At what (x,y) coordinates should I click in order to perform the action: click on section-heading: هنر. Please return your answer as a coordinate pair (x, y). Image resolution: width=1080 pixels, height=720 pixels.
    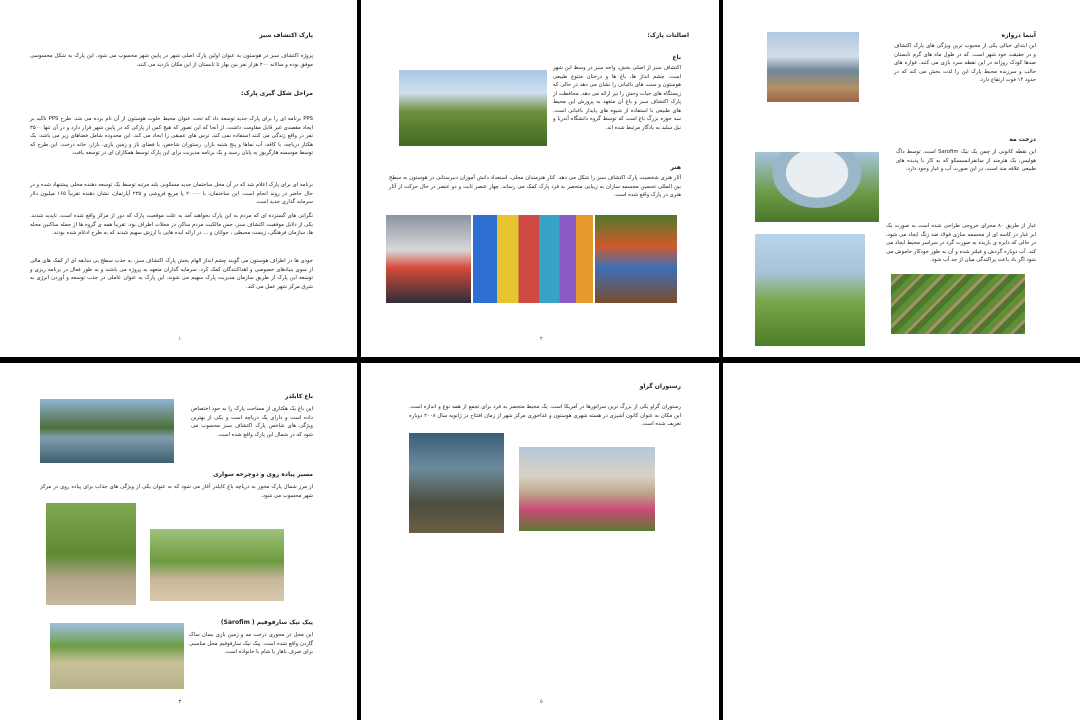
    Looking at the image, I should click on (675, 167).